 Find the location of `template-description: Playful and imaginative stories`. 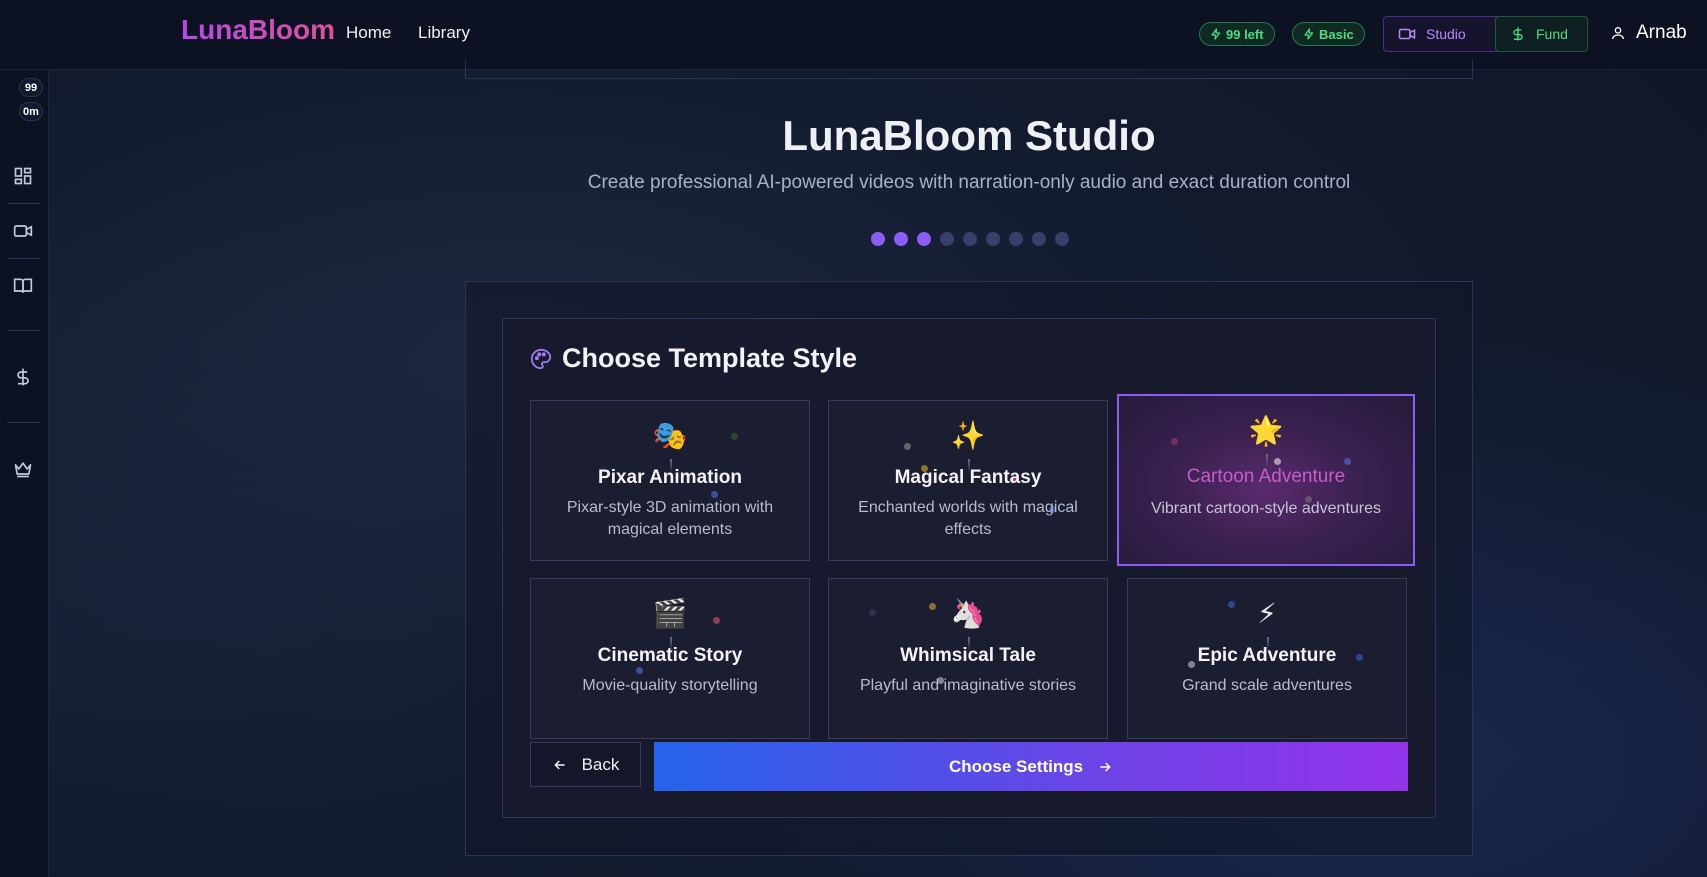

template-description: Playful and imaginative stories is located at coordinates (968, 685).